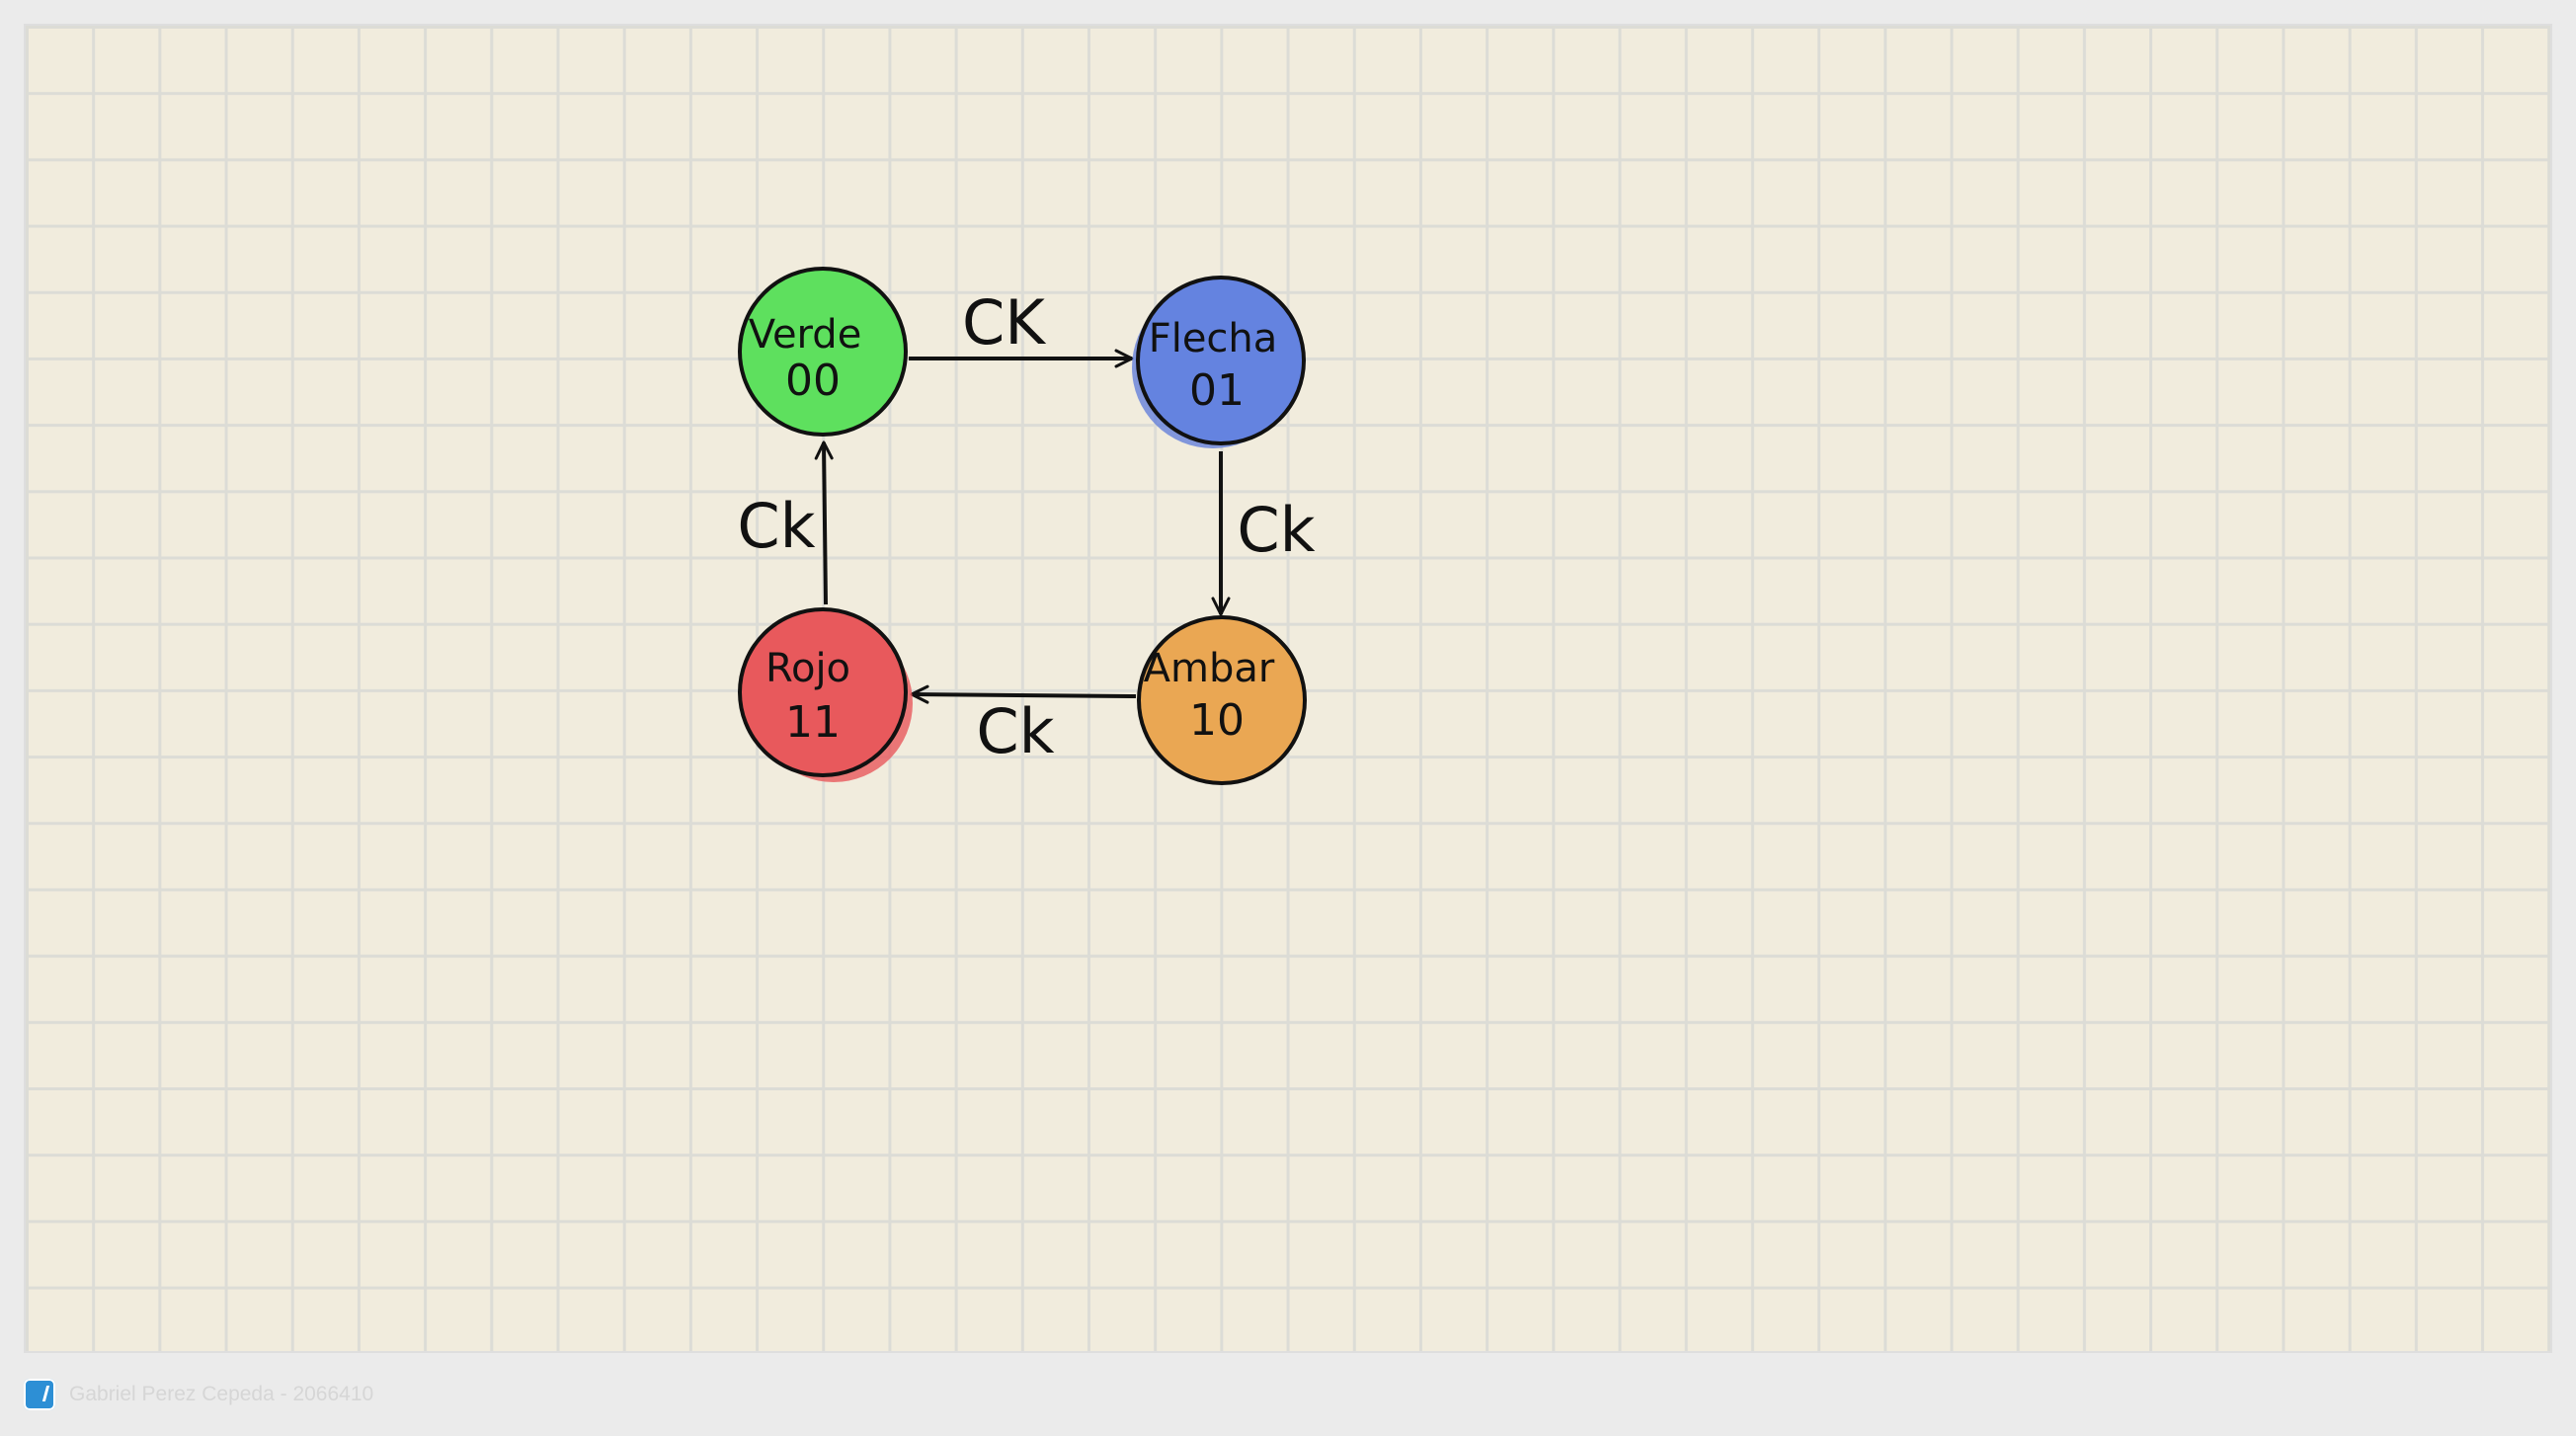  What do you see at coordinates (776, 526) in the screenshot?
I see `transition-label-rojo-verde: Ck` at bounding box center [776, 526].